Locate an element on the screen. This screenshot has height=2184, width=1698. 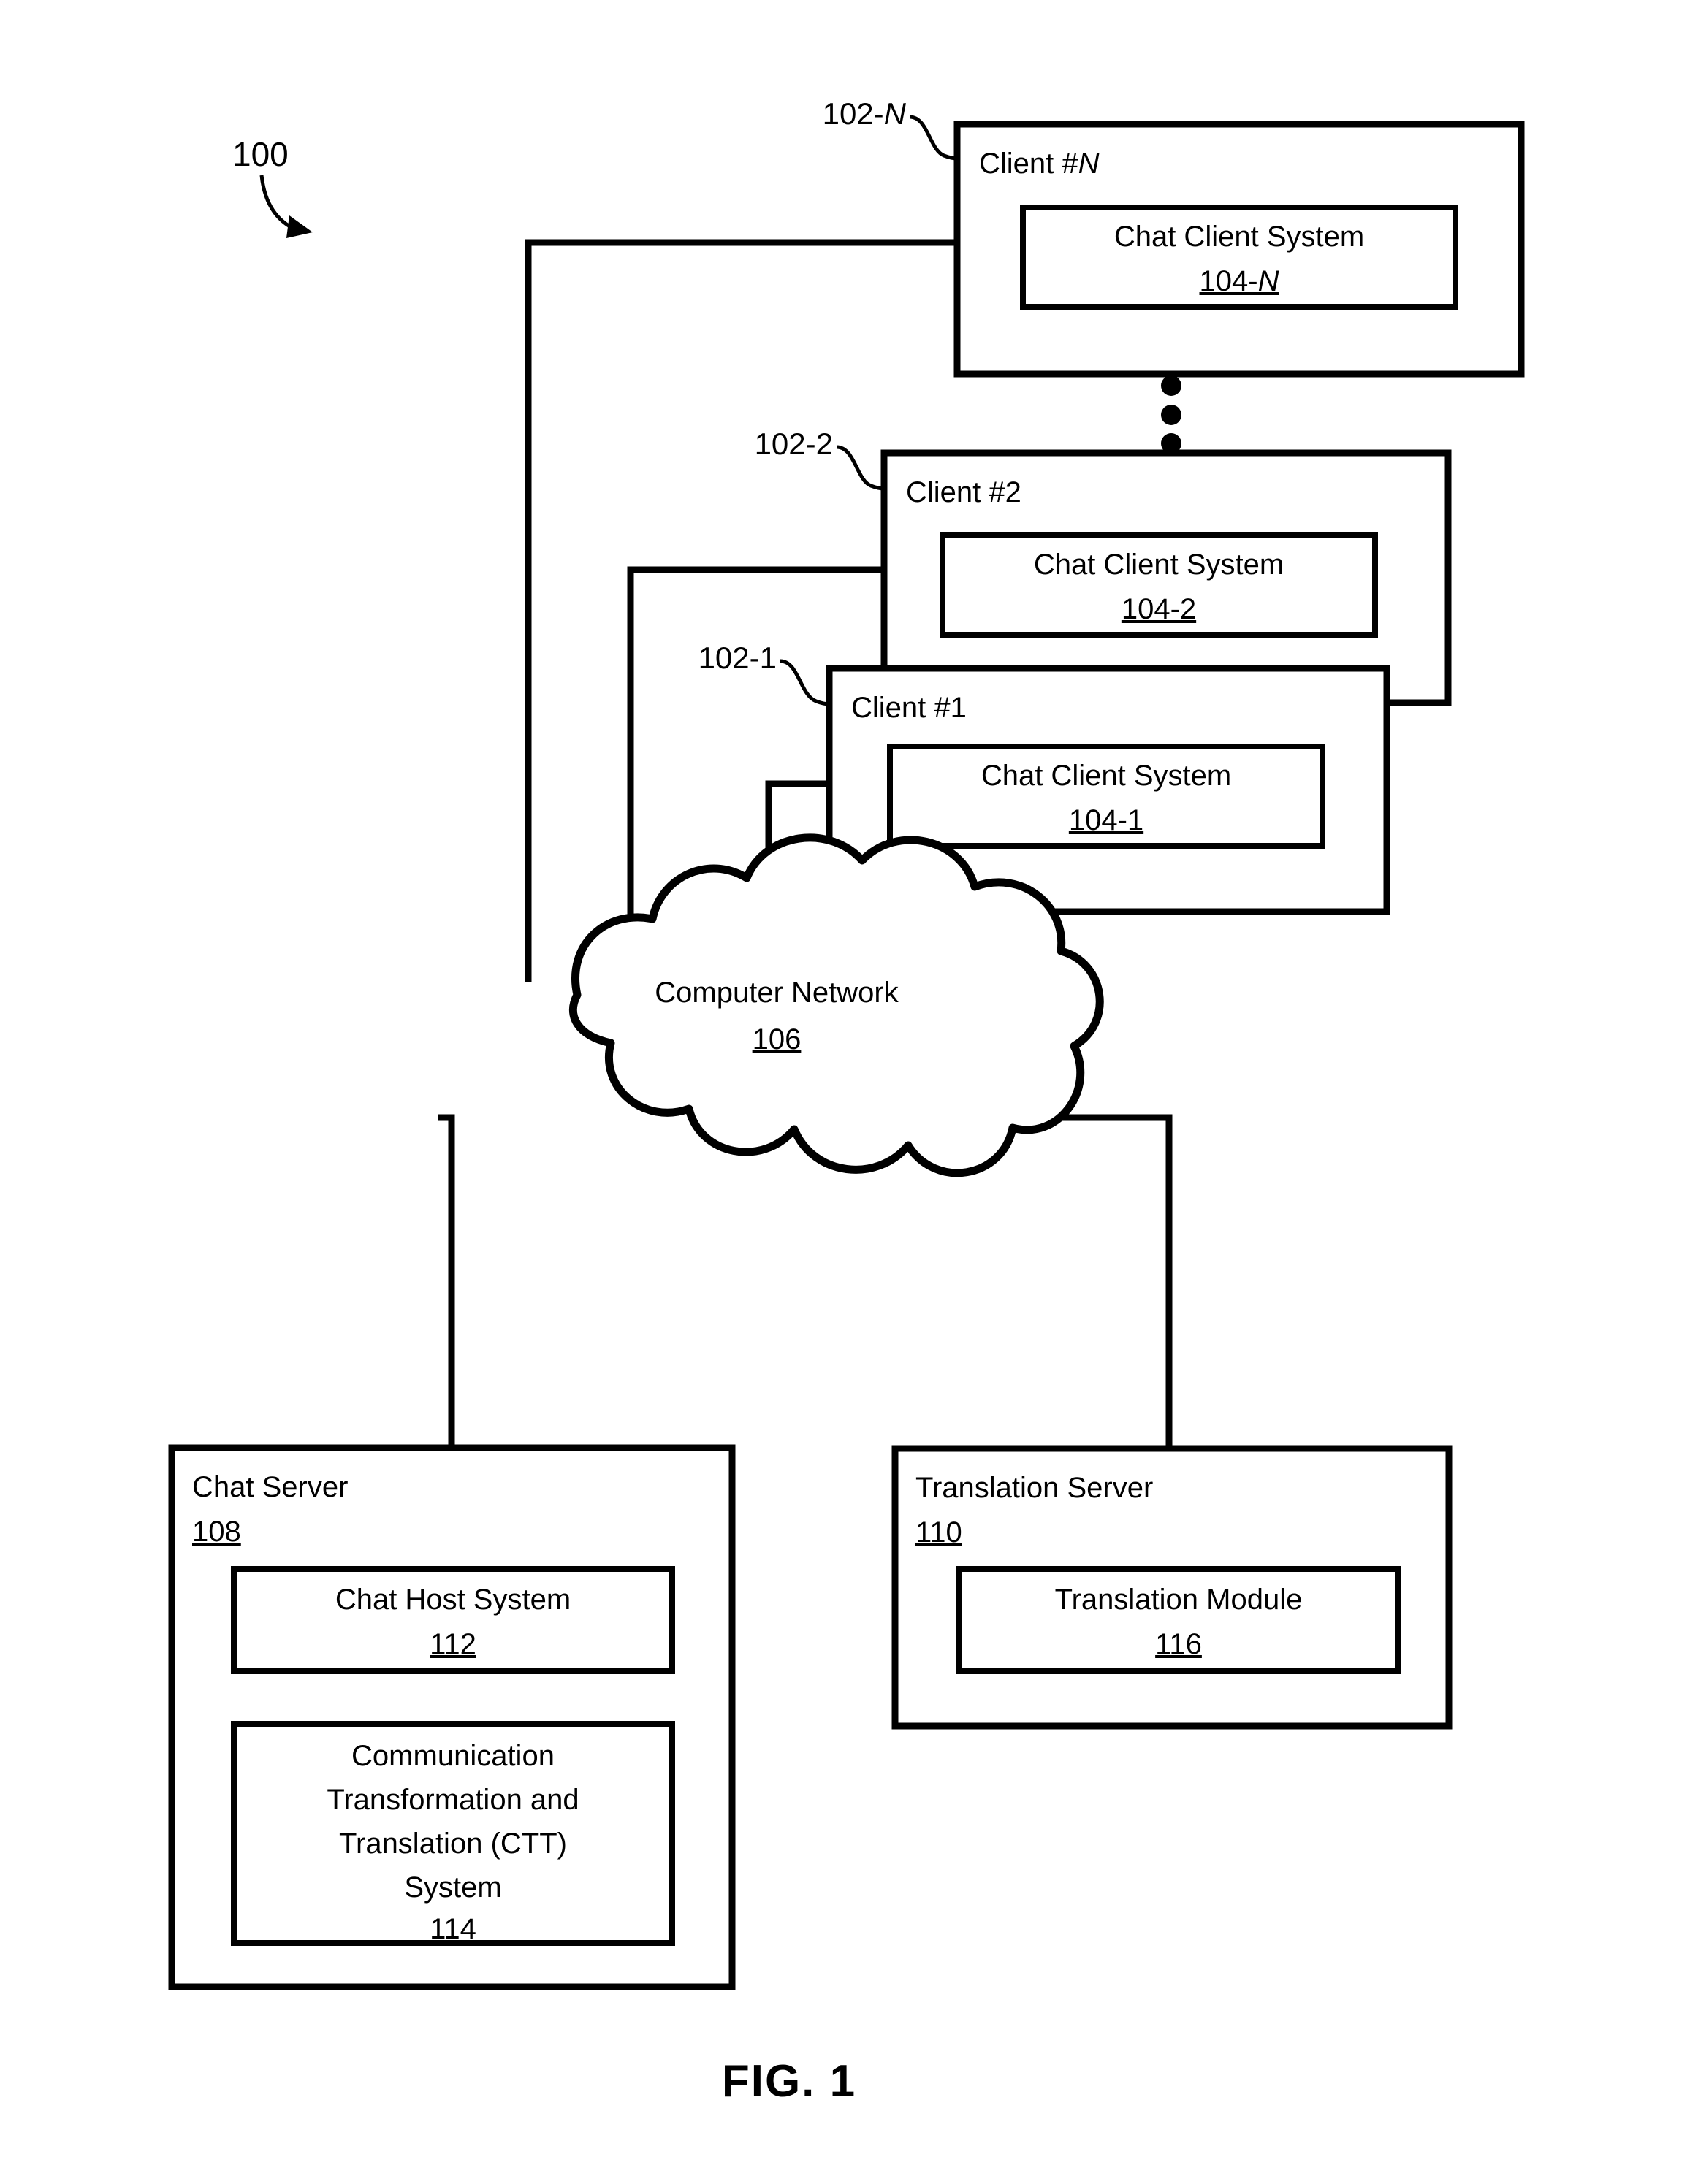
chat-client-system-n-title: Chat Client System is located at coordinates (1239, 237).